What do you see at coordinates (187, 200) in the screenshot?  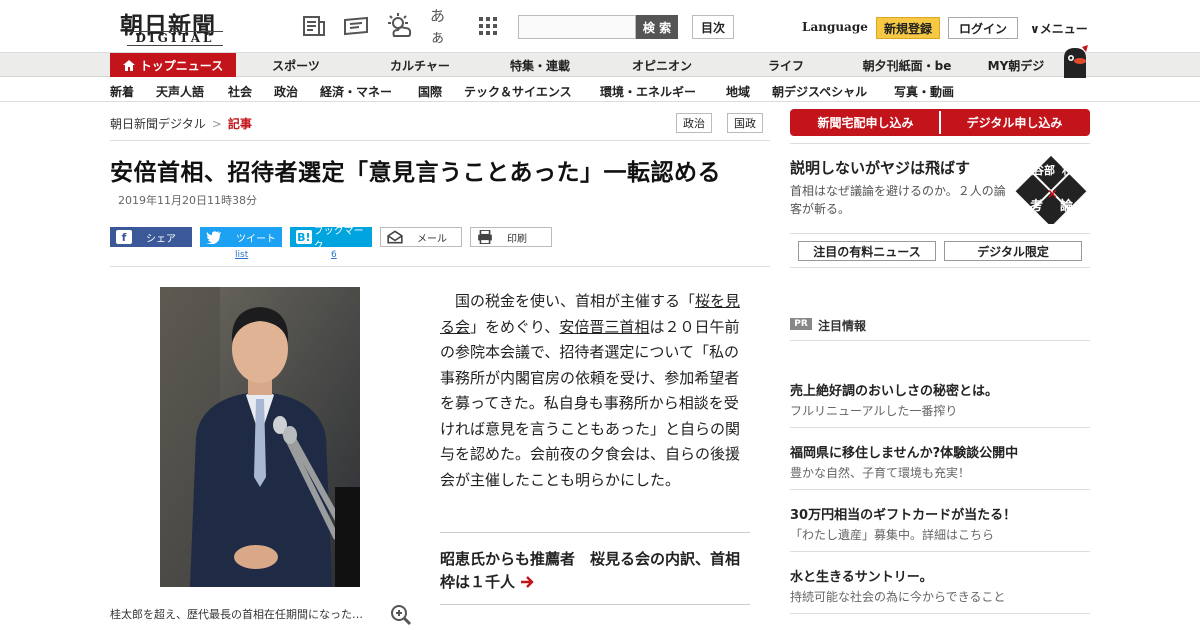 I see `article-date: 2019年11月20日11時38分` at bounding box center [187, 200].